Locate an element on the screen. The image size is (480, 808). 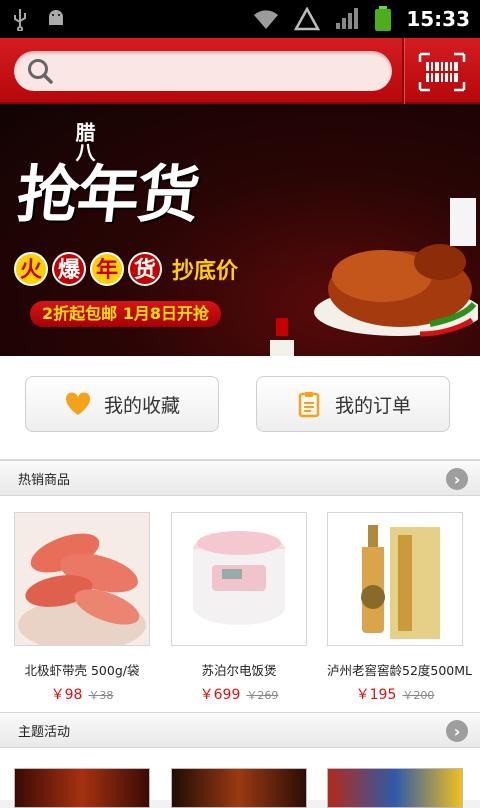
theme-activities-title: 主题活动 is located at coordinates (44, 732).